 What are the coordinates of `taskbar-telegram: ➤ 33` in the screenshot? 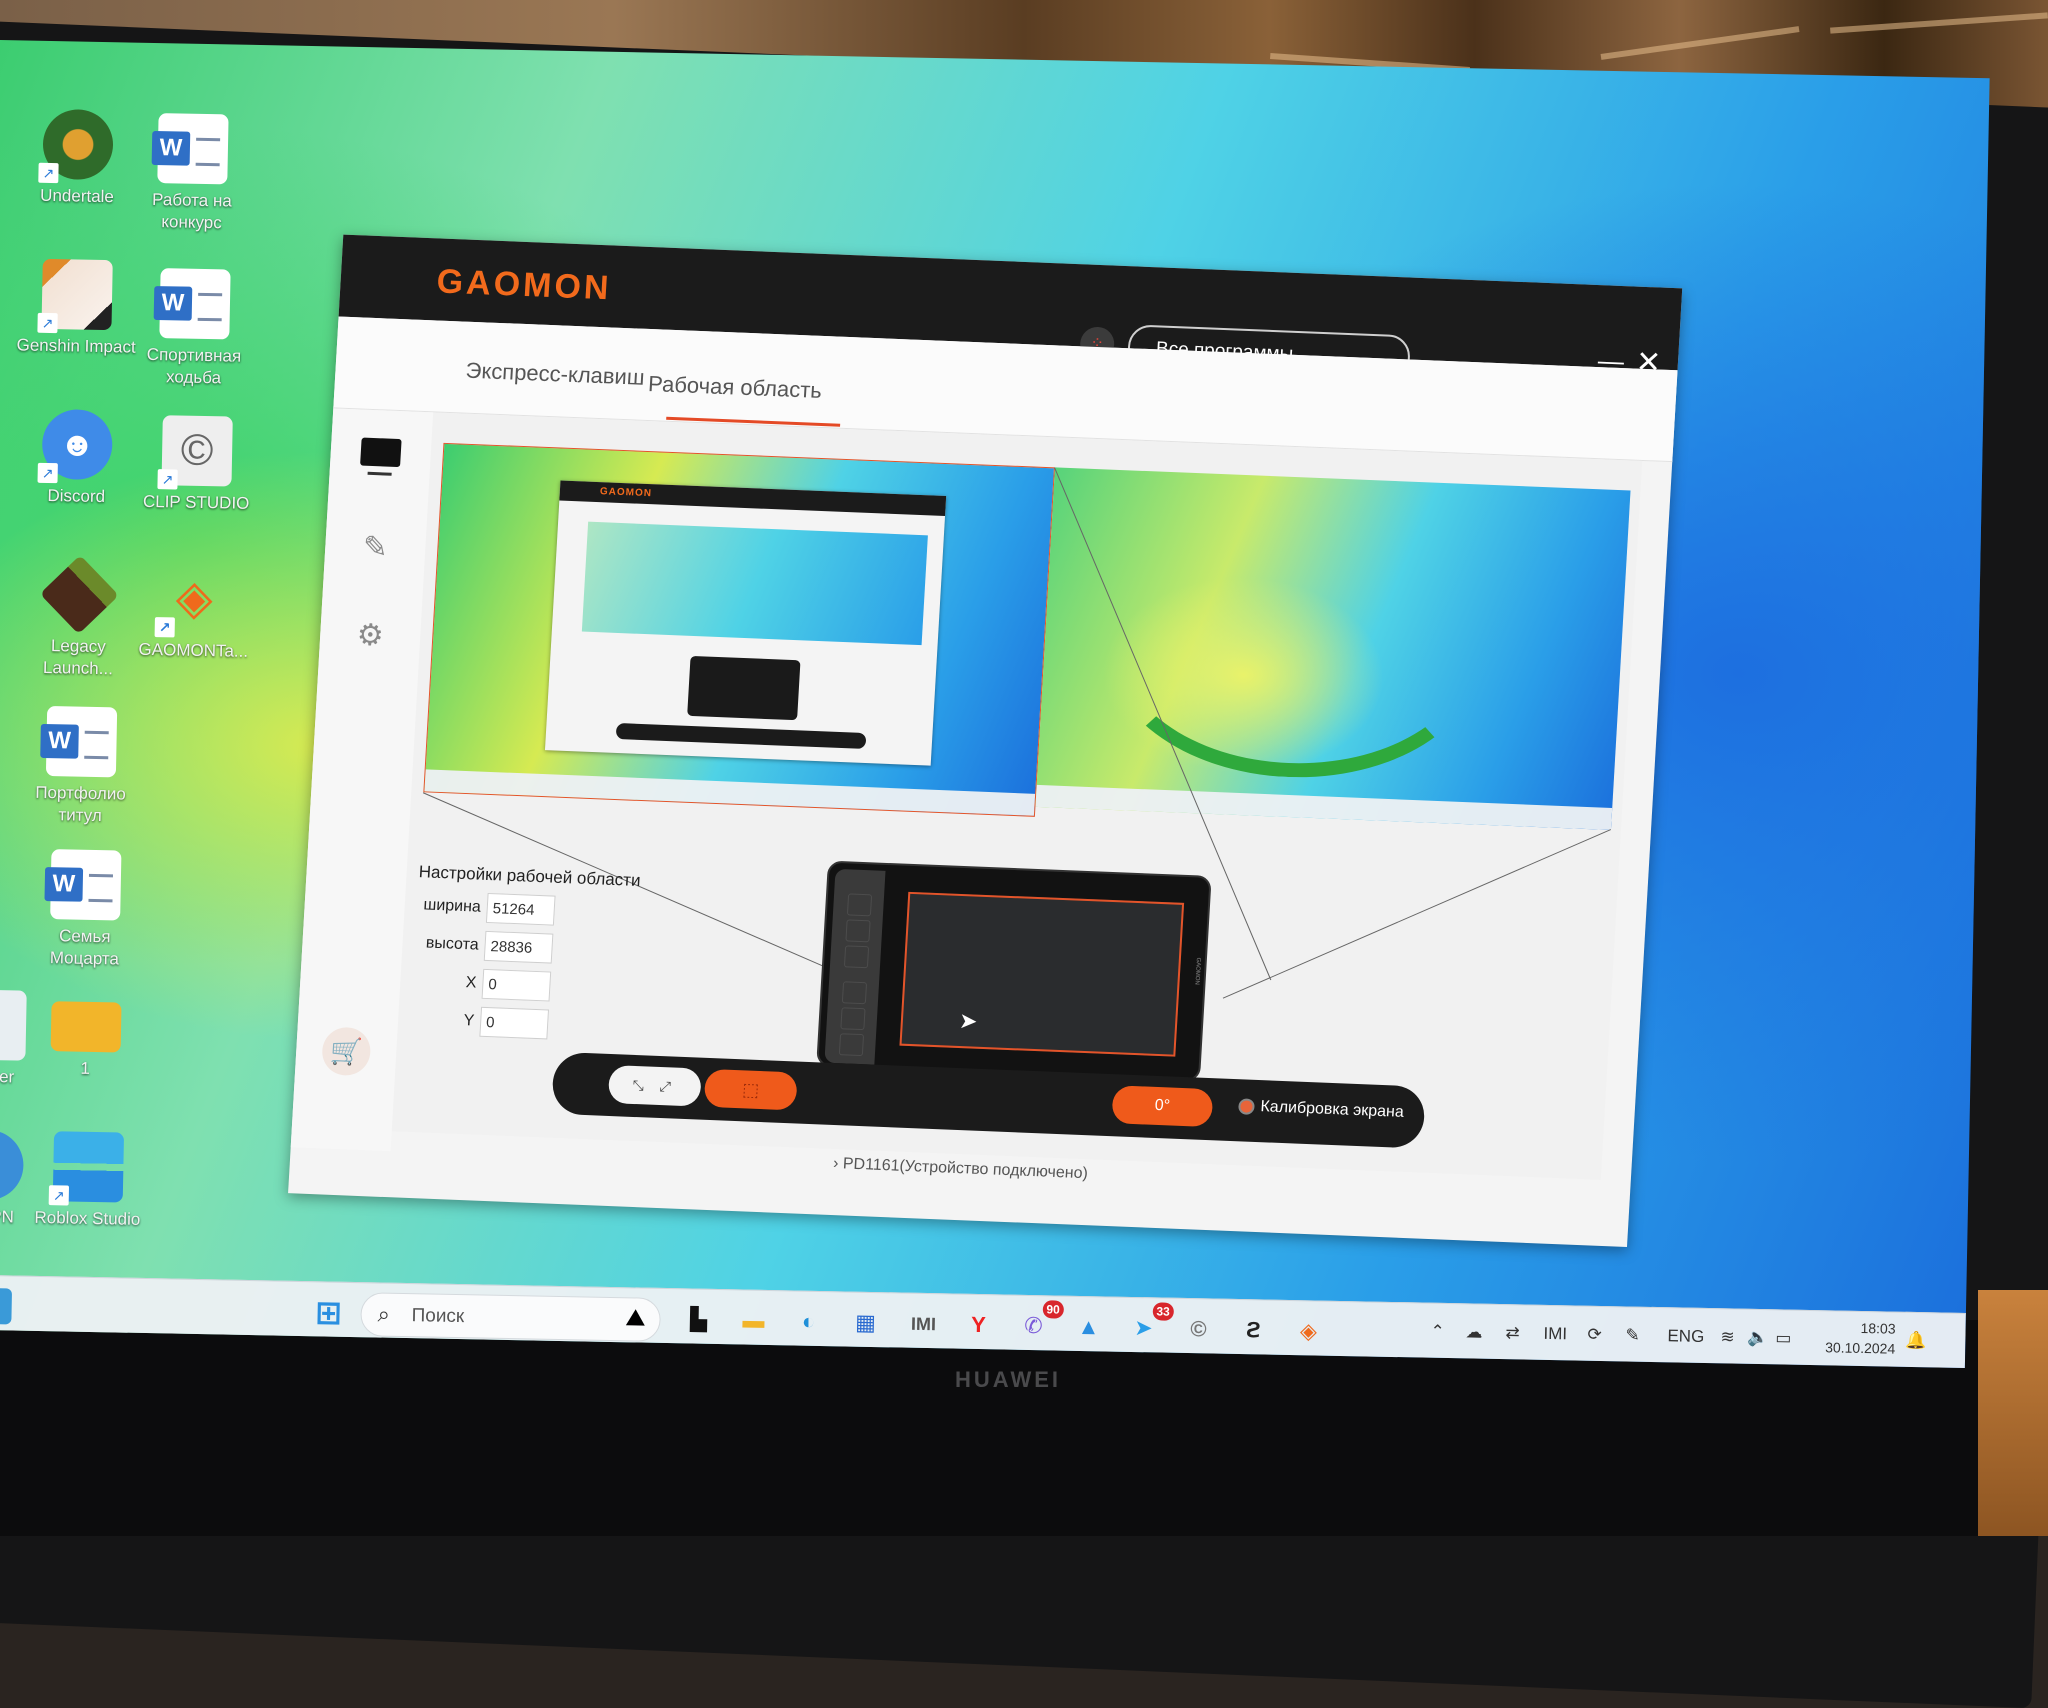 It's located at (1149, 1324).